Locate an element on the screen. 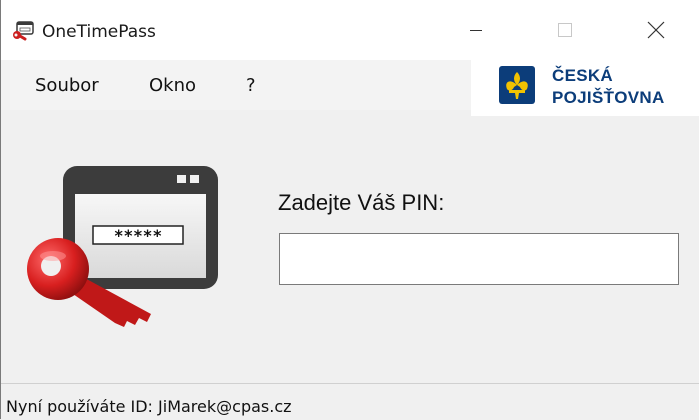  pin-input is located at coordinates (479, 259).